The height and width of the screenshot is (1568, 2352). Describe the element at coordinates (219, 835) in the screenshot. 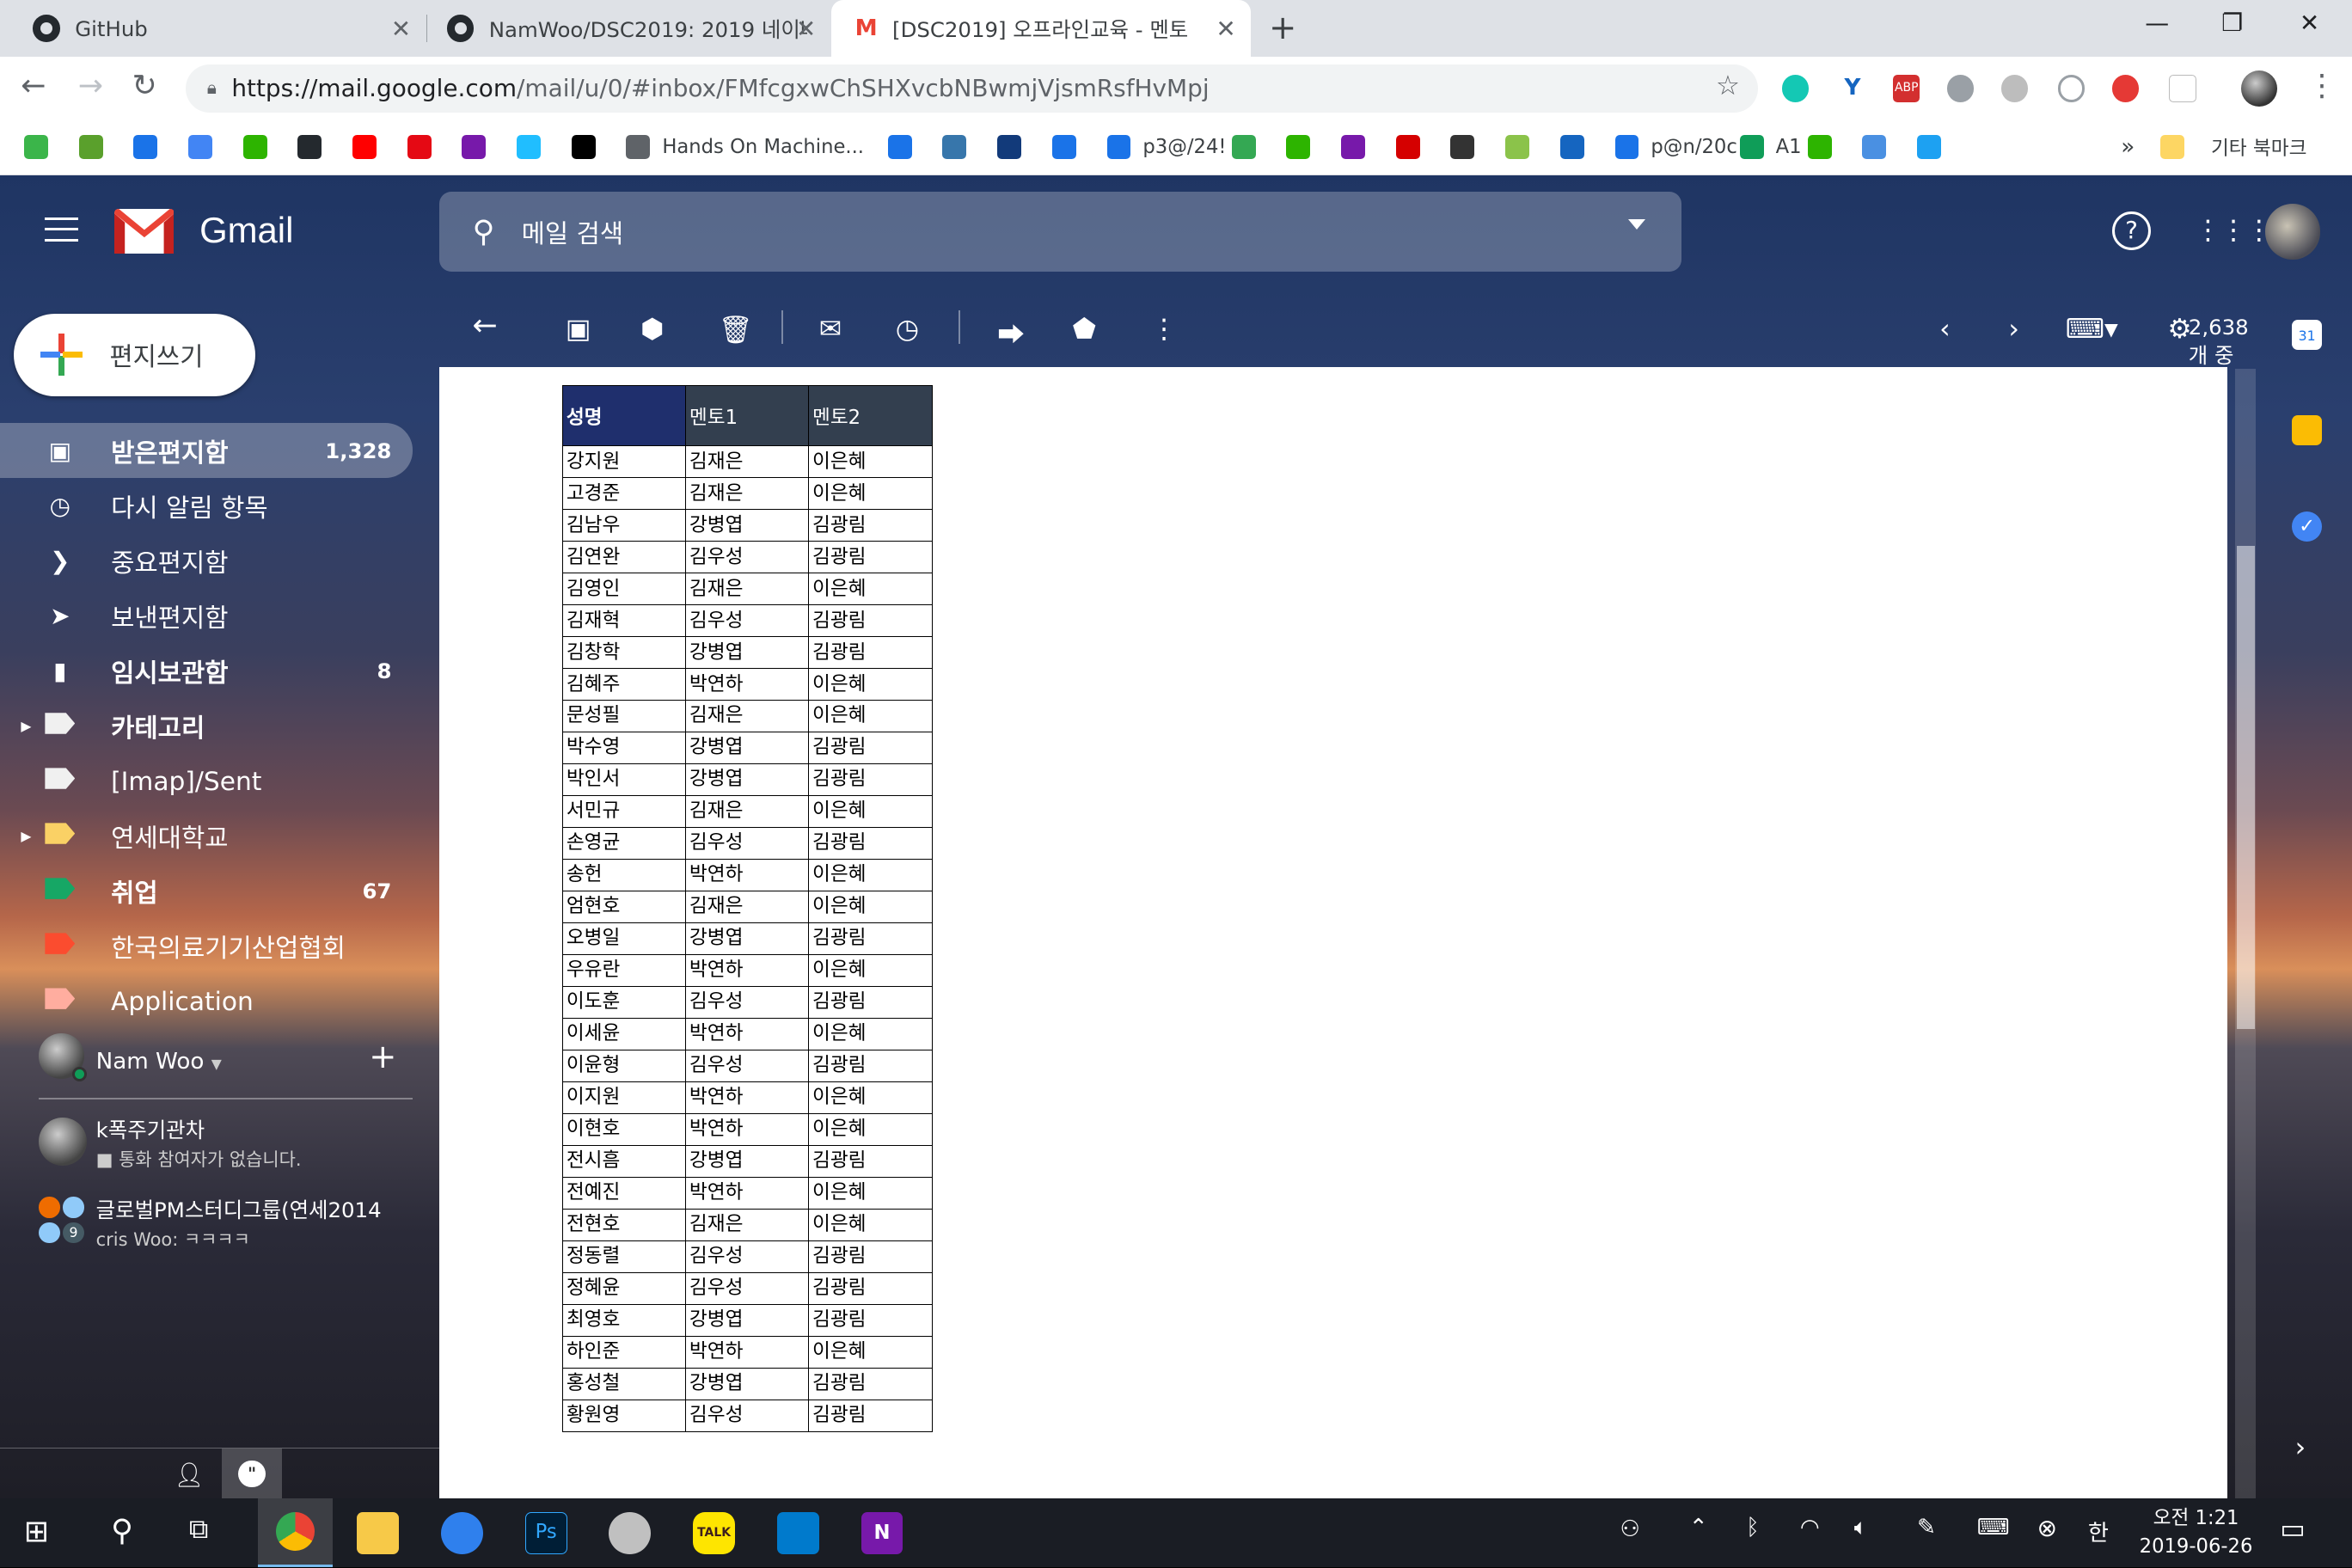

I see `sidebar-item: ▶ 연세대학교` at that location.